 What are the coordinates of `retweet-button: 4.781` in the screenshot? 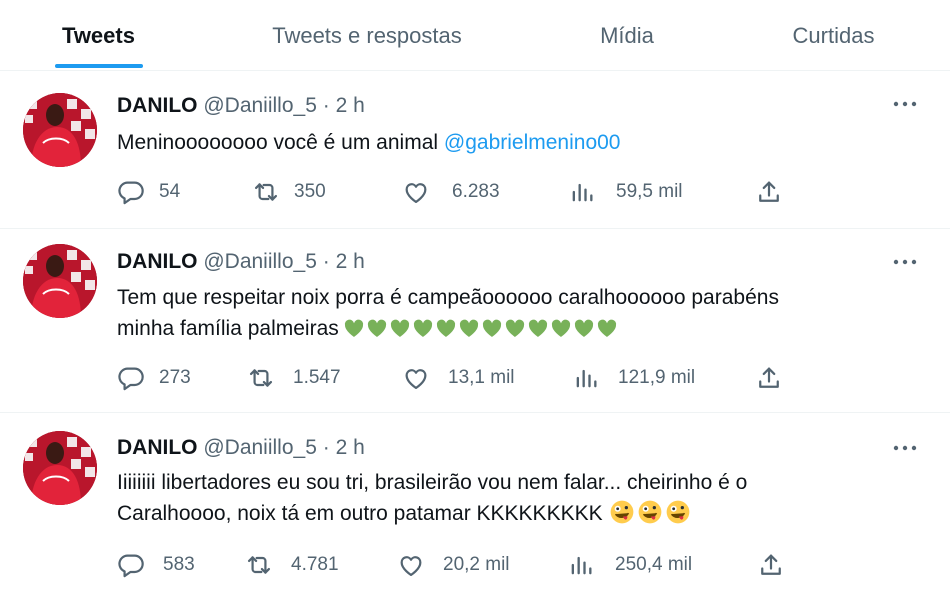 It's located at (292, 565).